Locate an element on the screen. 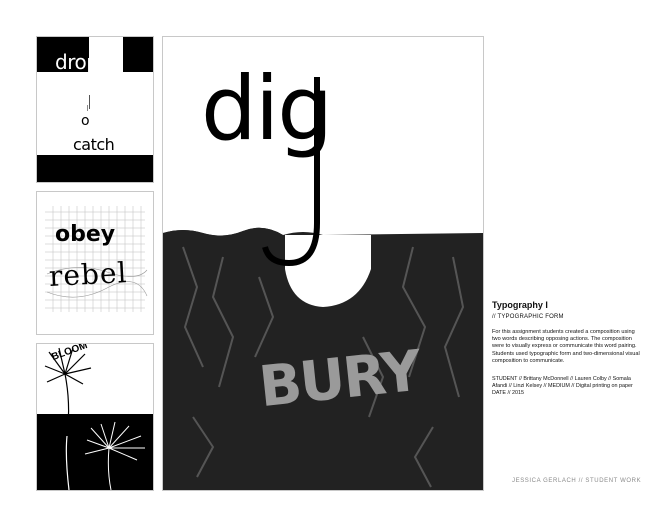 This screenshot has height=526, width=670. drop-catch-artwork: drop o catch is located at coordinates (95, 109).